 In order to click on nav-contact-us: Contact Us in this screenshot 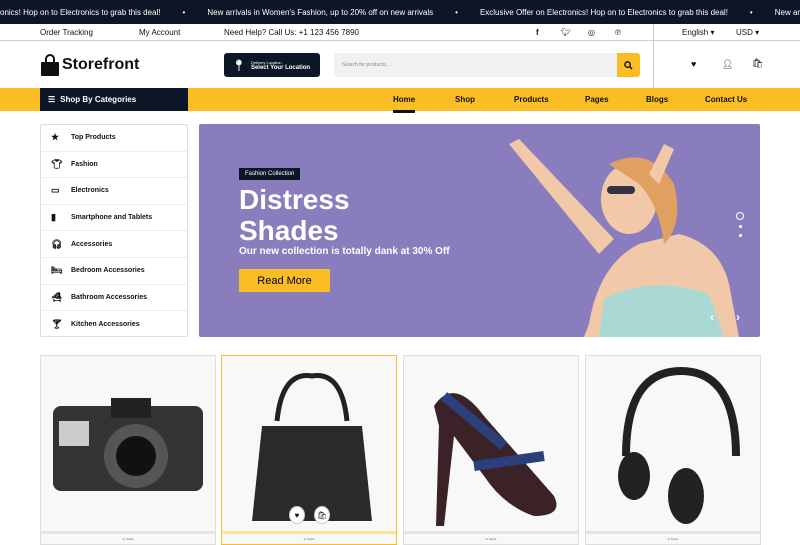, I will do `click(726, 99)`.